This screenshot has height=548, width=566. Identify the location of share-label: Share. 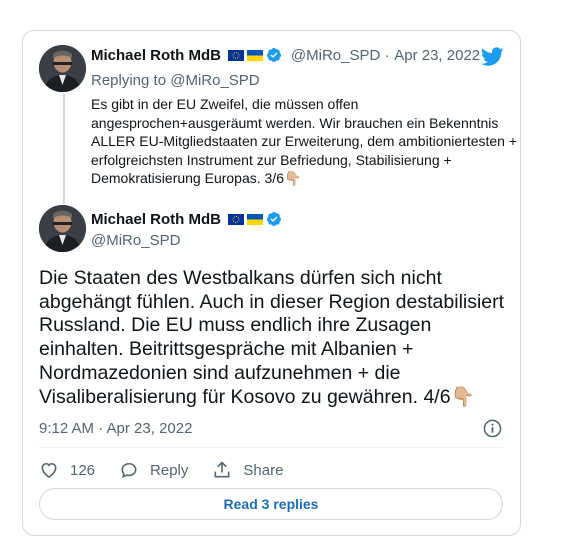
(263, 470).